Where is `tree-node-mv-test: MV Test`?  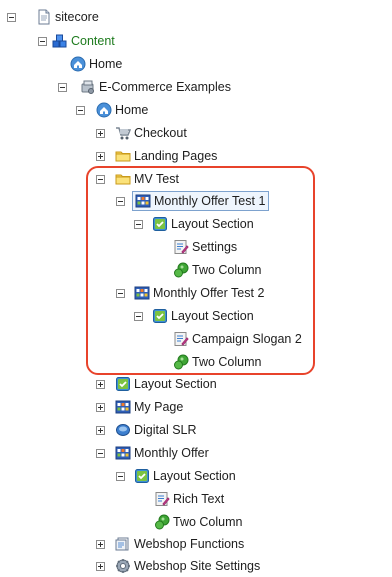 tree-node-mv-test: MV Test is located at coordinates (147, 179).